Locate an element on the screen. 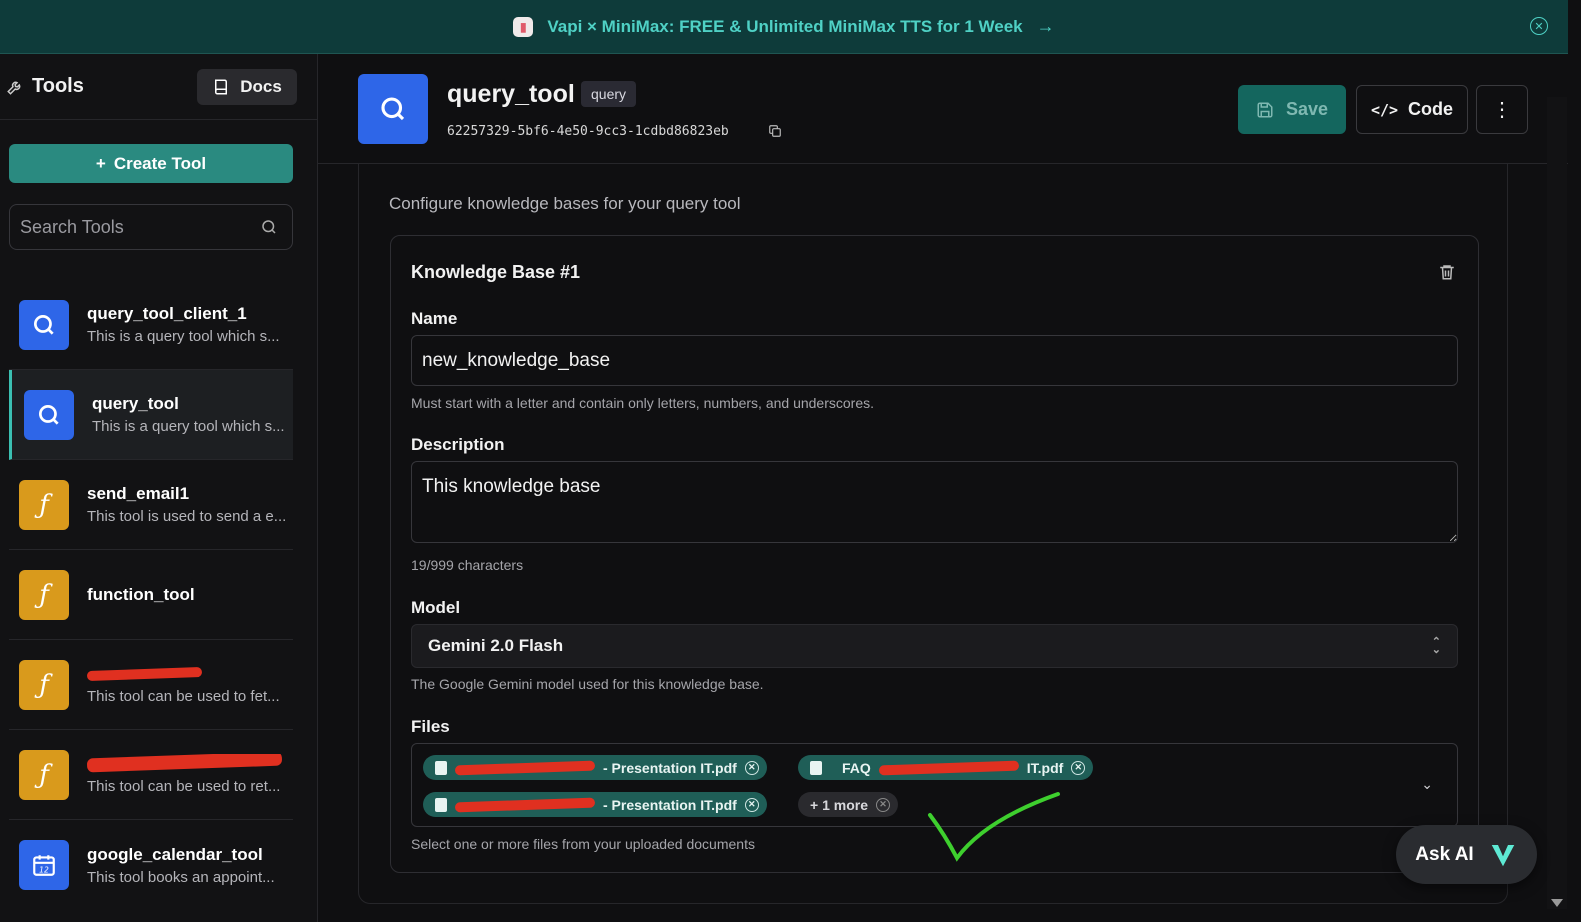 This screenshot has height=922, width=1581. book-icon is located at coordinates (221, 86).